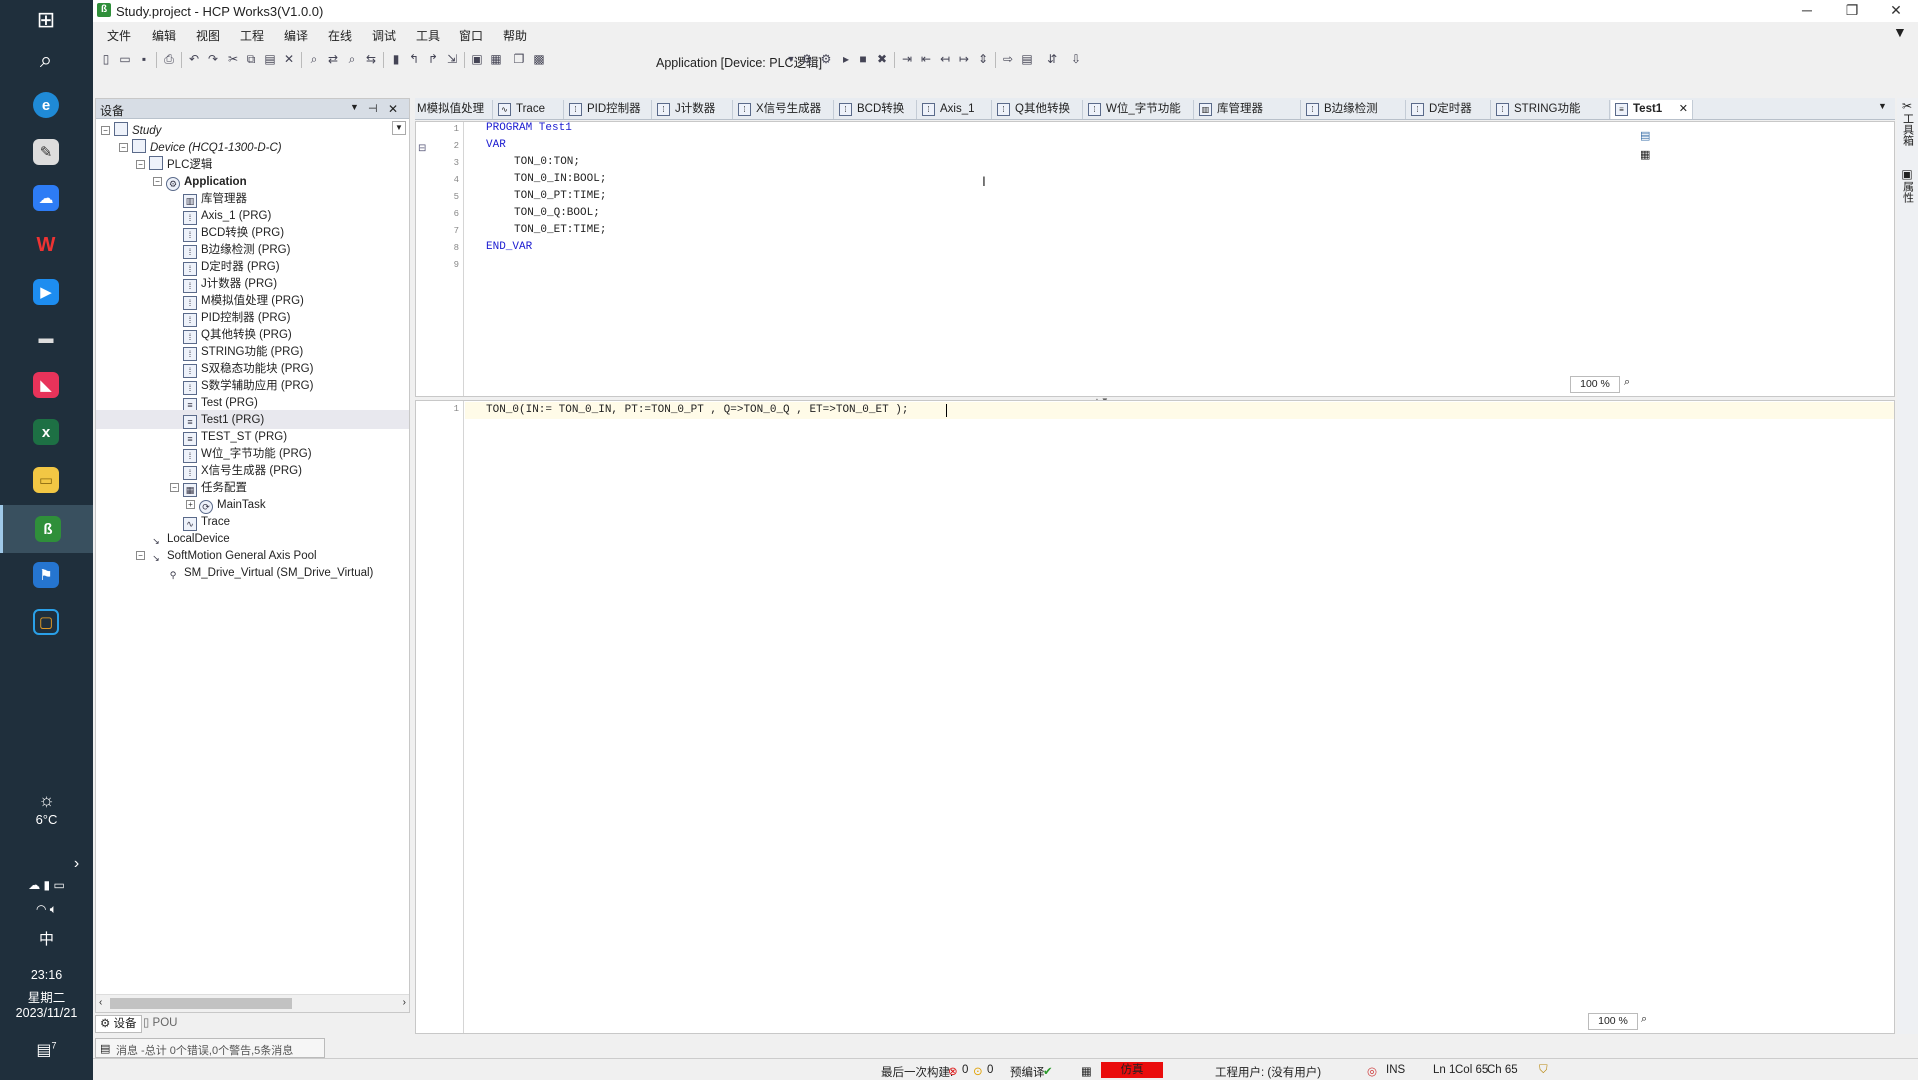  Describe the element at coordinates (1900, 32) in the screenshot. I see `filter-icon: ▼` at that location.